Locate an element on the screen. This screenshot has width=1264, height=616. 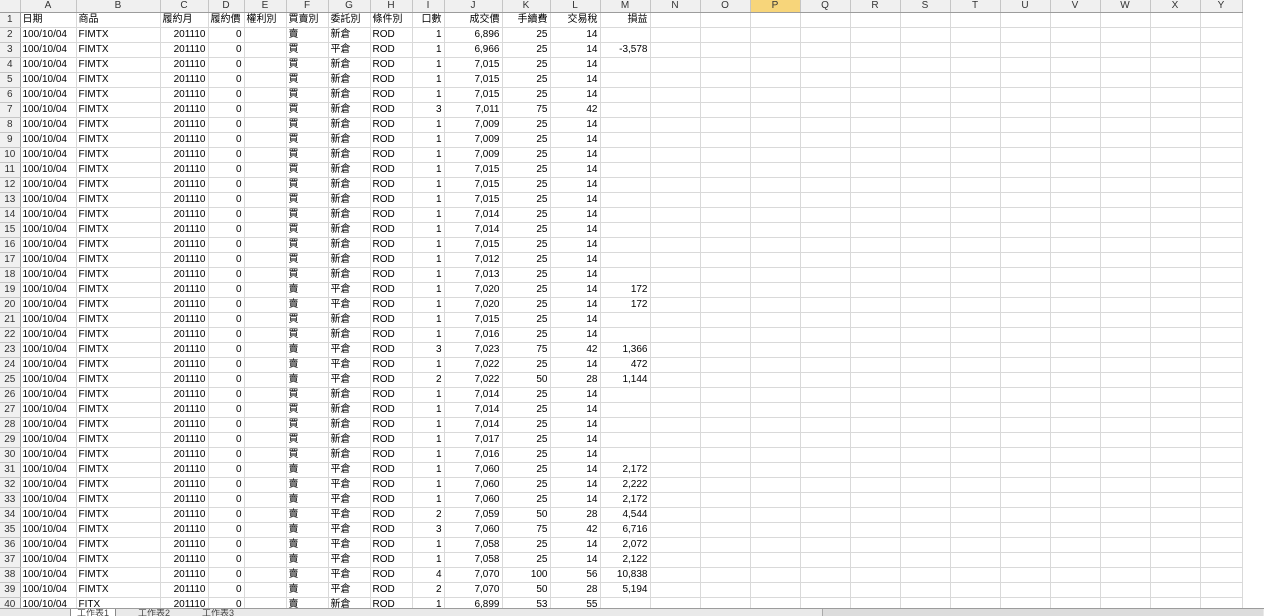
column-header-s: S is located at coordinates (925, 6).